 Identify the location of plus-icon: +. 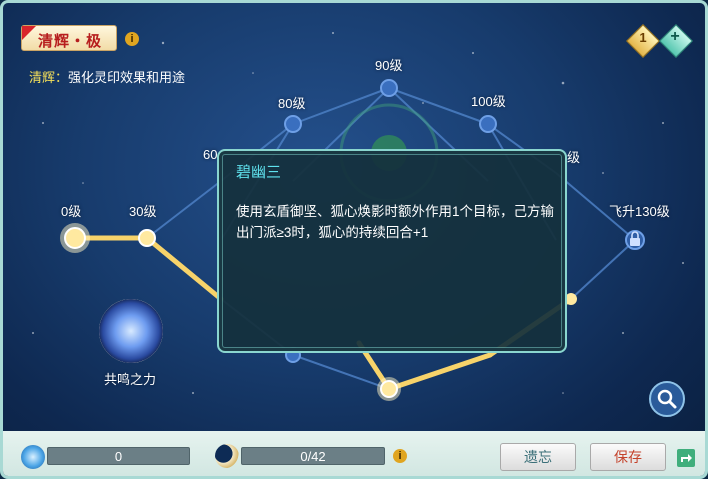
(675, 36).